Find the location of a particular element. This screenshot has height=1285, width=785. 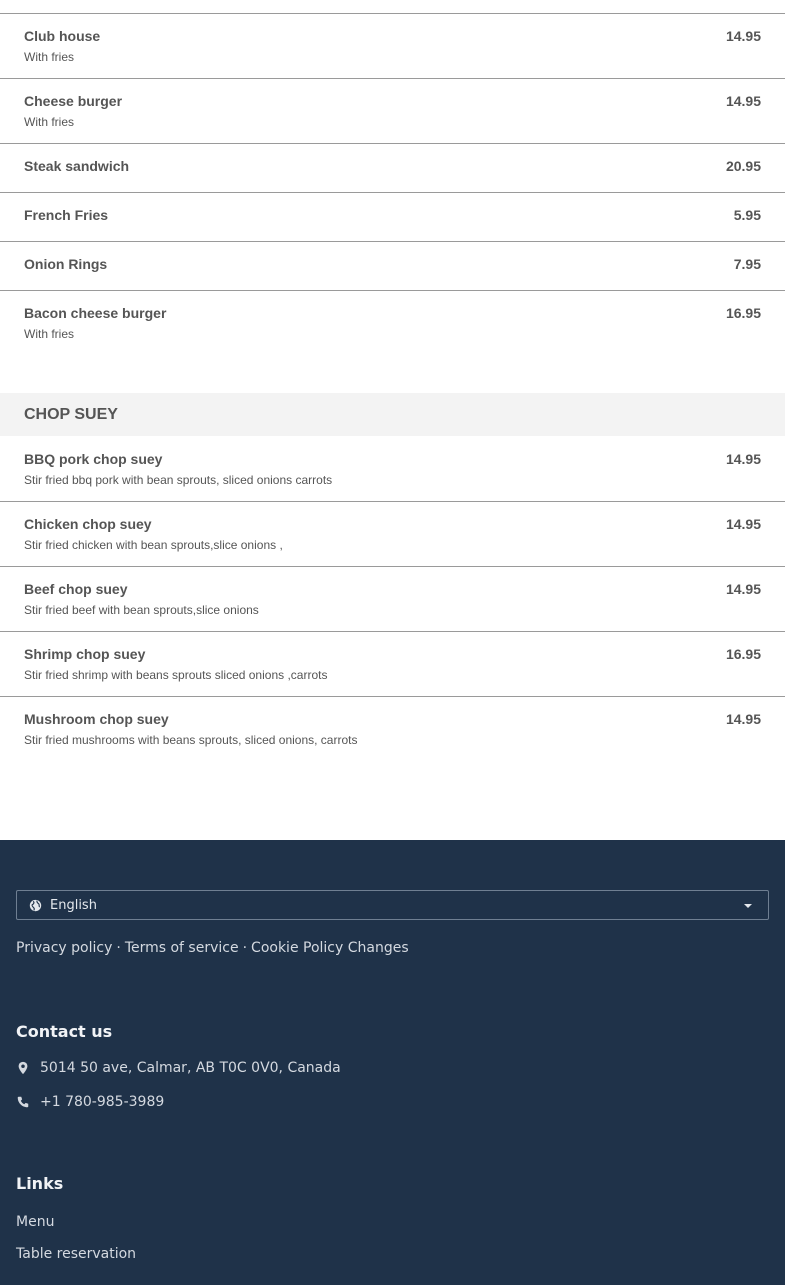

menu-item: Onion Rings 7.95 is located at coordinates (392, 266).